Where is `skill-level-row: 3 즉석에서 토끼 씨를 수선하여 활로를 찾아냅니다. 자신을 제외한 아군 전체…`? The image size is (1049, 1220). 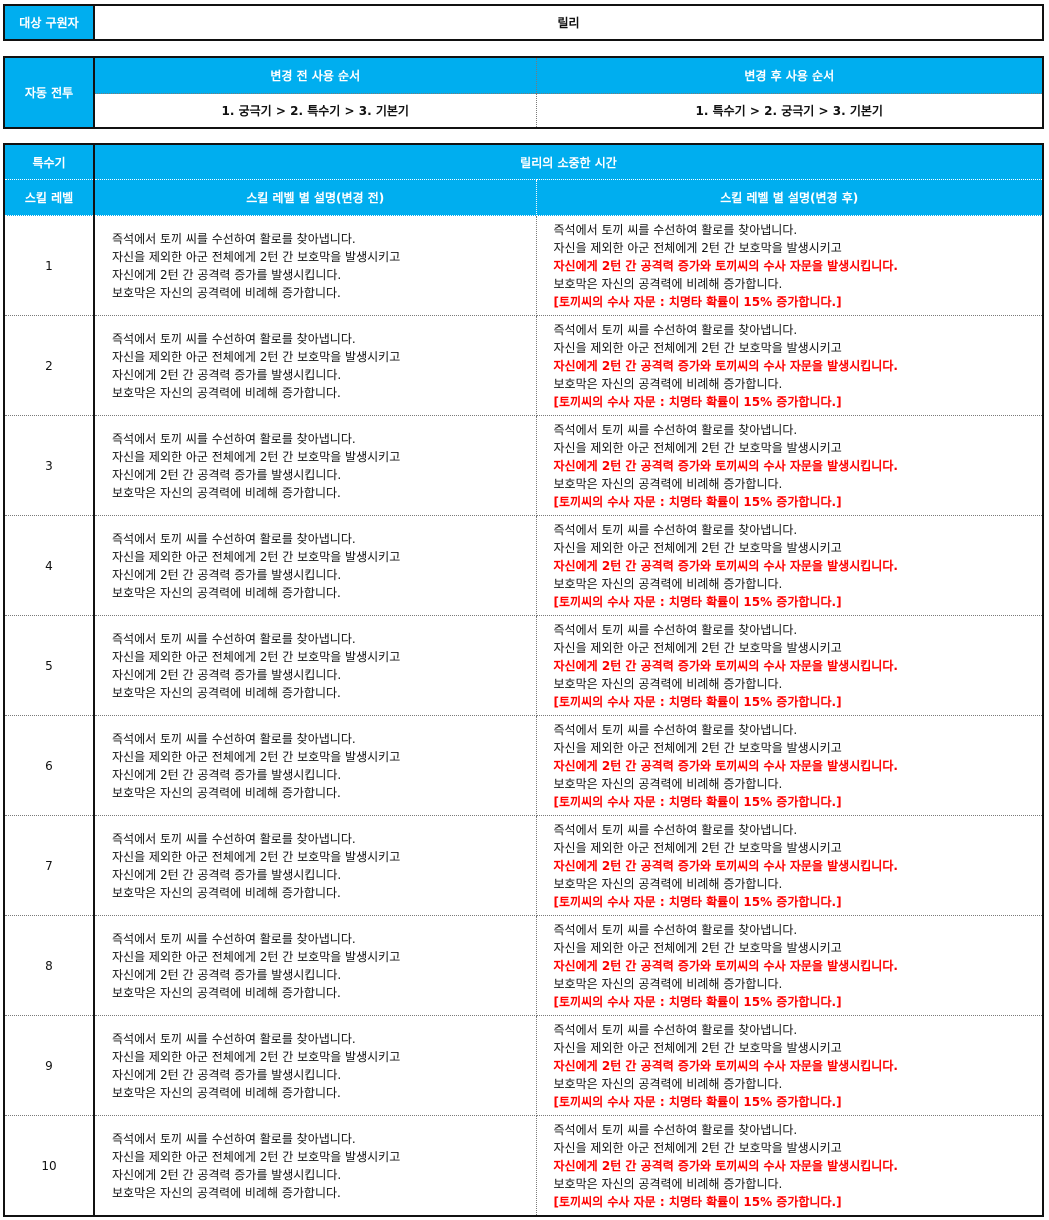
skill-level-row: 3 즉석에서 토끼 씨를 수선하여 활로를 찾아냅니다. 자신을 제외한 아군 전체… is located at coordinates (523, 465).